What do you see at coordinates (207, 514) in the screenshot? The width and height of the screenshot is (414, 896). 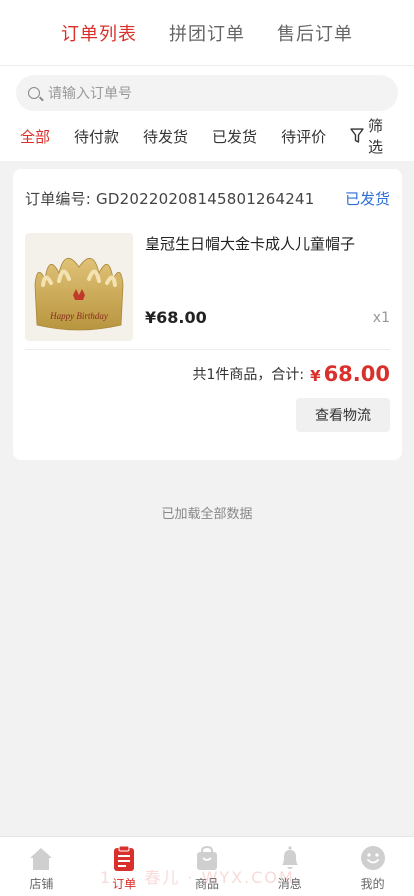 I see `all-loaded-text: 已加载全部数据` at bounding box center [207, 514].